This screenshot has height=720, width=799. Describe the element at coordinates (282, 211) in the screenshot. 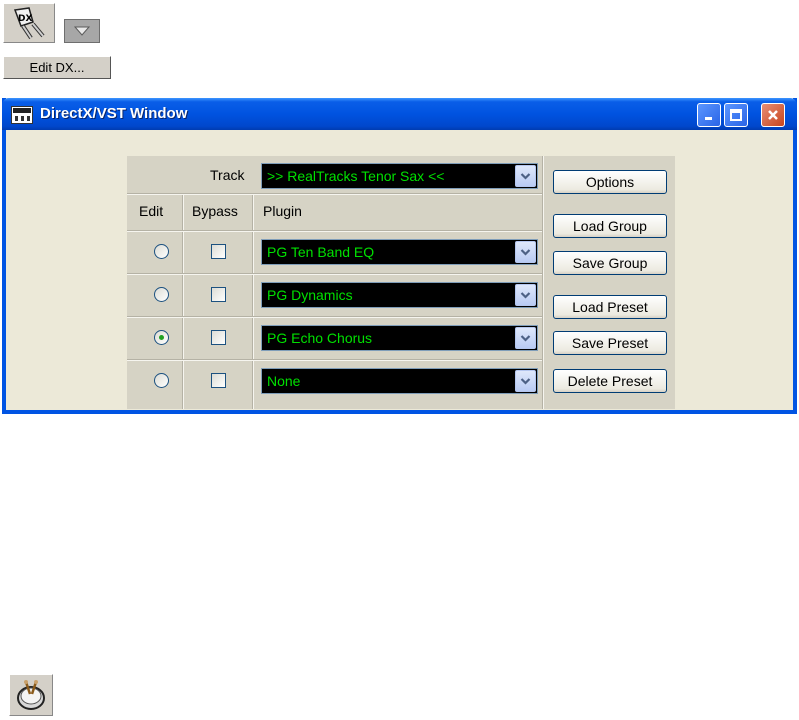

I see `plugin-column-header: Plugin` at that location.